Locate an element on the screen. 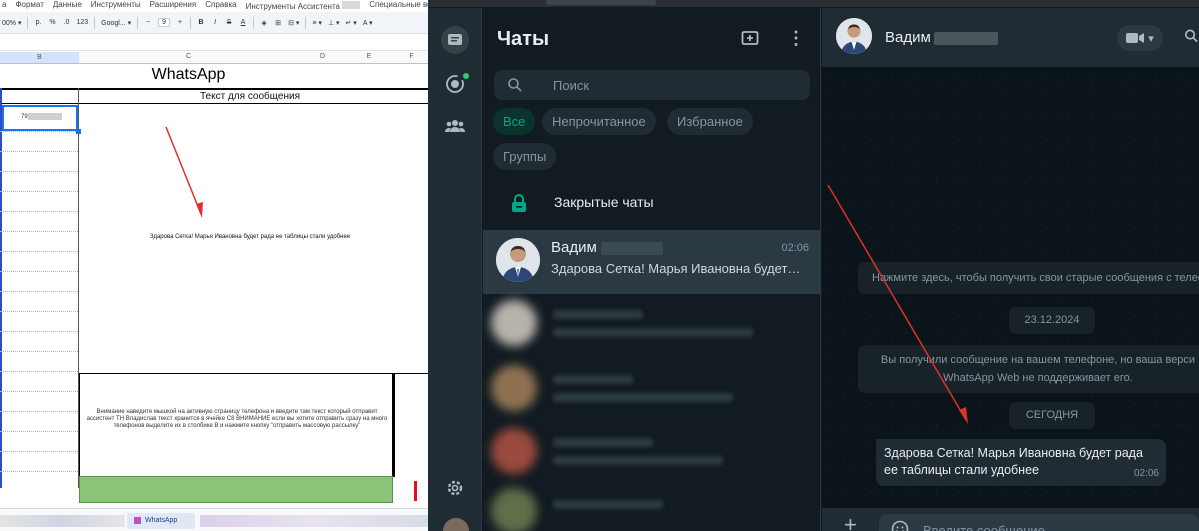 This screenshot has width=1199, height=531. percent-button: % is located at coordinates (52, 22).